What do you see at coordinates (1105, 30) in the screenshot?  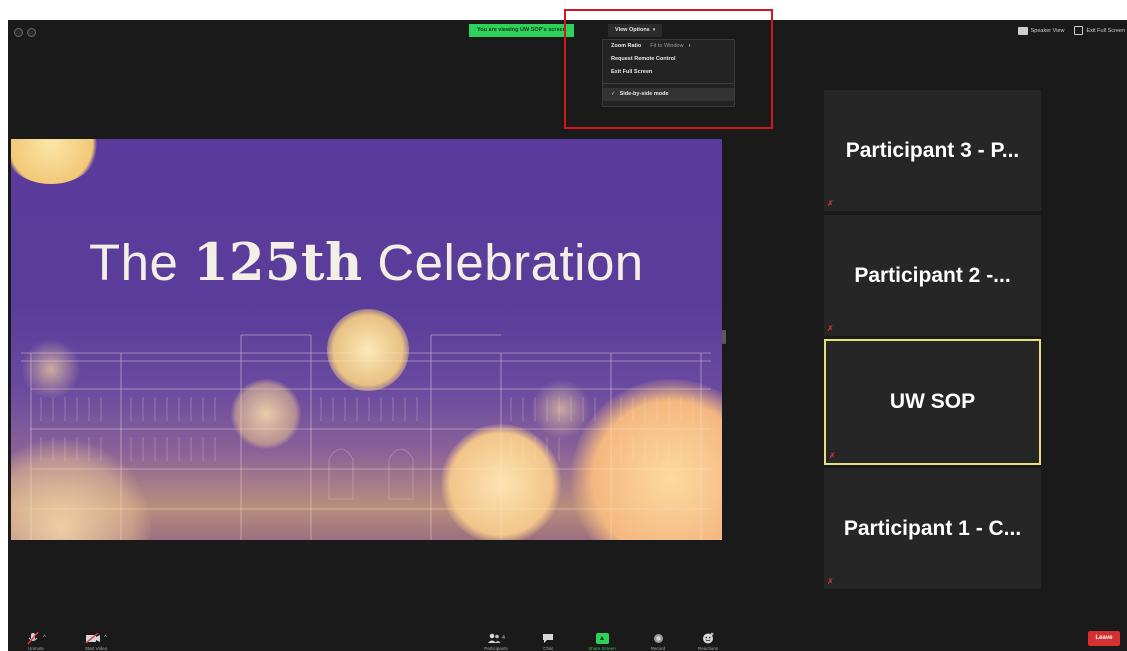 I see `exit-full-screen-label: Exit Full Screen` at bounding box center [1105, 30].